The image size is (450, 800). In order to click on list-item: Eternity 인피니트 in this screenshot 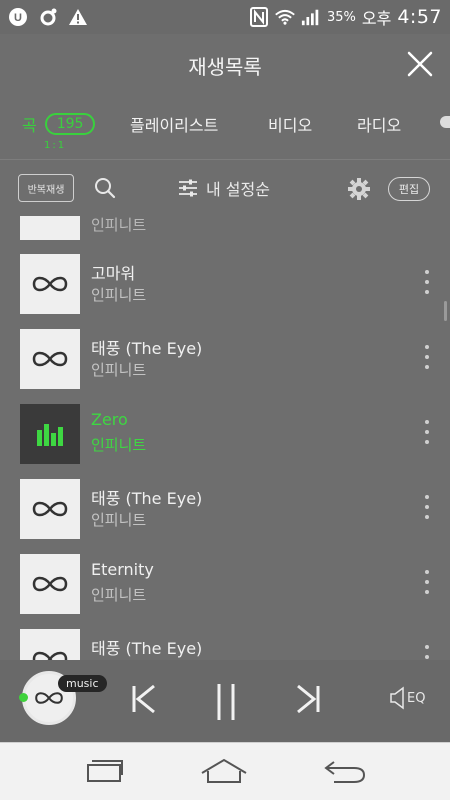, I will do `click(225, 591)`.